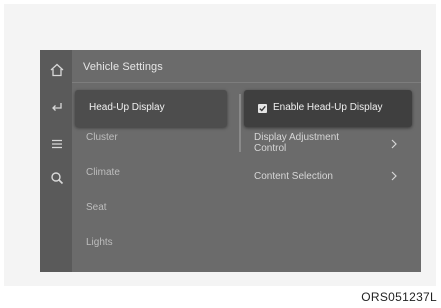 The width and height of the screenshot is (441, 308). What do you see at coordinates (240, 123) in the screenshot?
I see `panel-divider` at bounding box center [240, 123].